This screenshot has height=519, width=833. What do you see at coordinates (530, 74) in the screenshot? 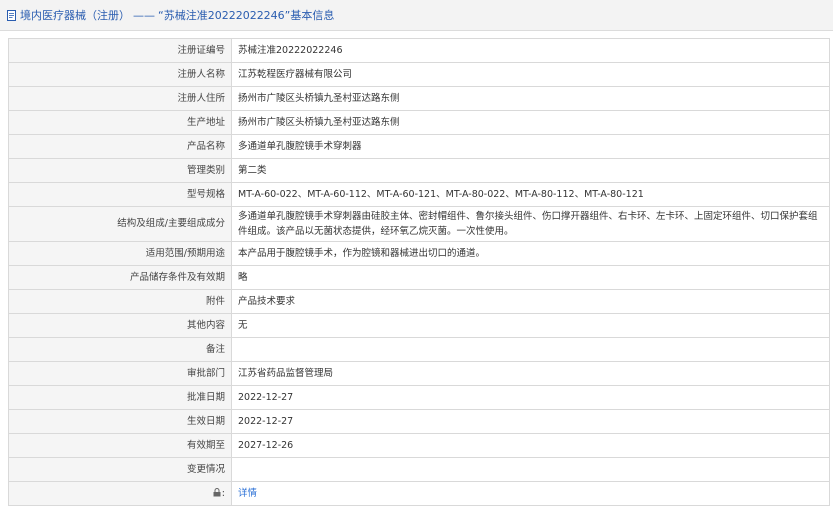
I see `field-value: 江苏乾程医疗器械有限公司` at bounding box center [530, 74].